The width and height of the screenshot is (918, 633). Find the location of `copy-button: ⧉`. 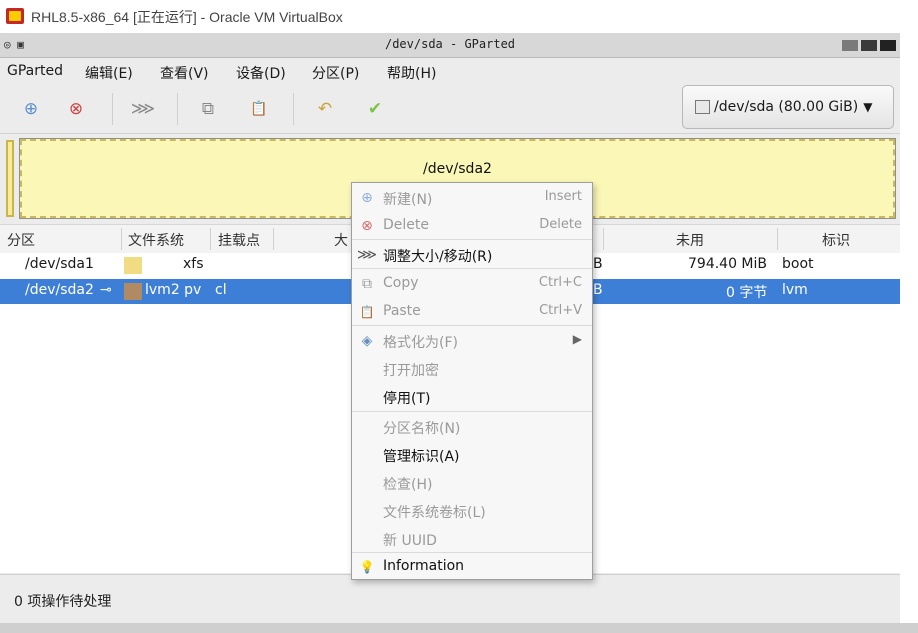

copy-button: ⧉ is located at coordinates (208, 109).